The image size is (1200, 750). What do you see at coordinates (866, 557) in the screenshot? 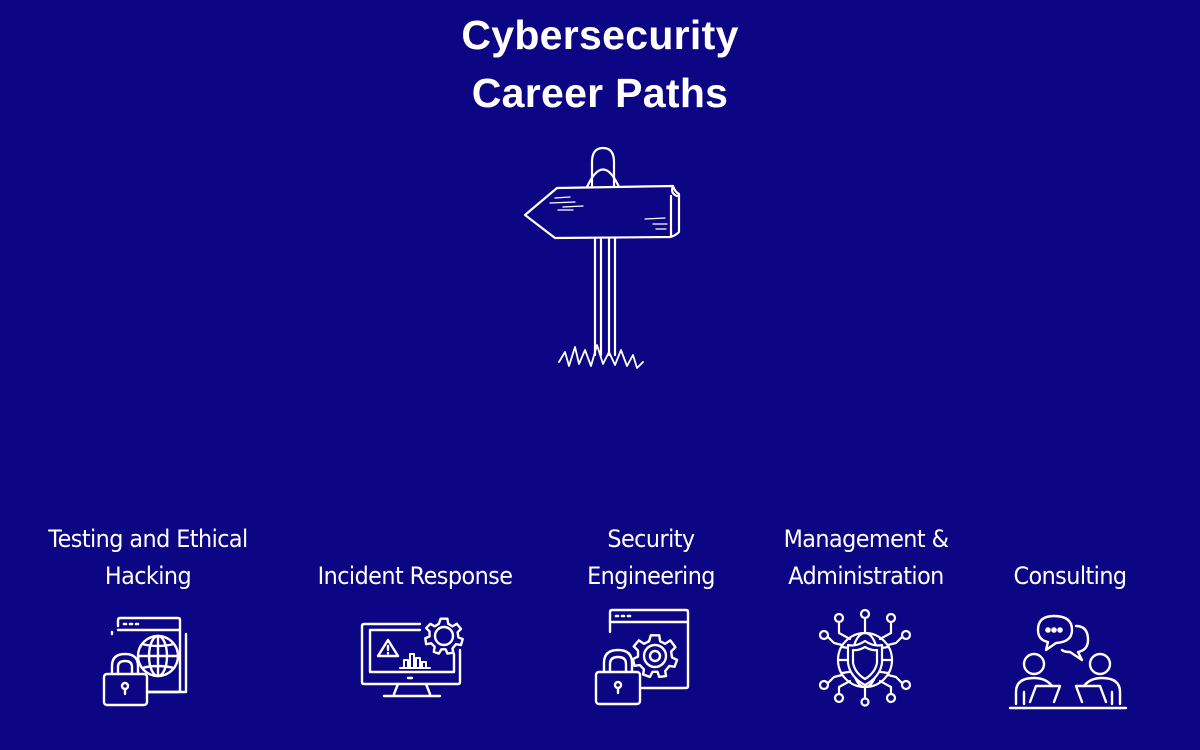
I see `path-label-management: Management & Administration` at bounding box center [866, 557].